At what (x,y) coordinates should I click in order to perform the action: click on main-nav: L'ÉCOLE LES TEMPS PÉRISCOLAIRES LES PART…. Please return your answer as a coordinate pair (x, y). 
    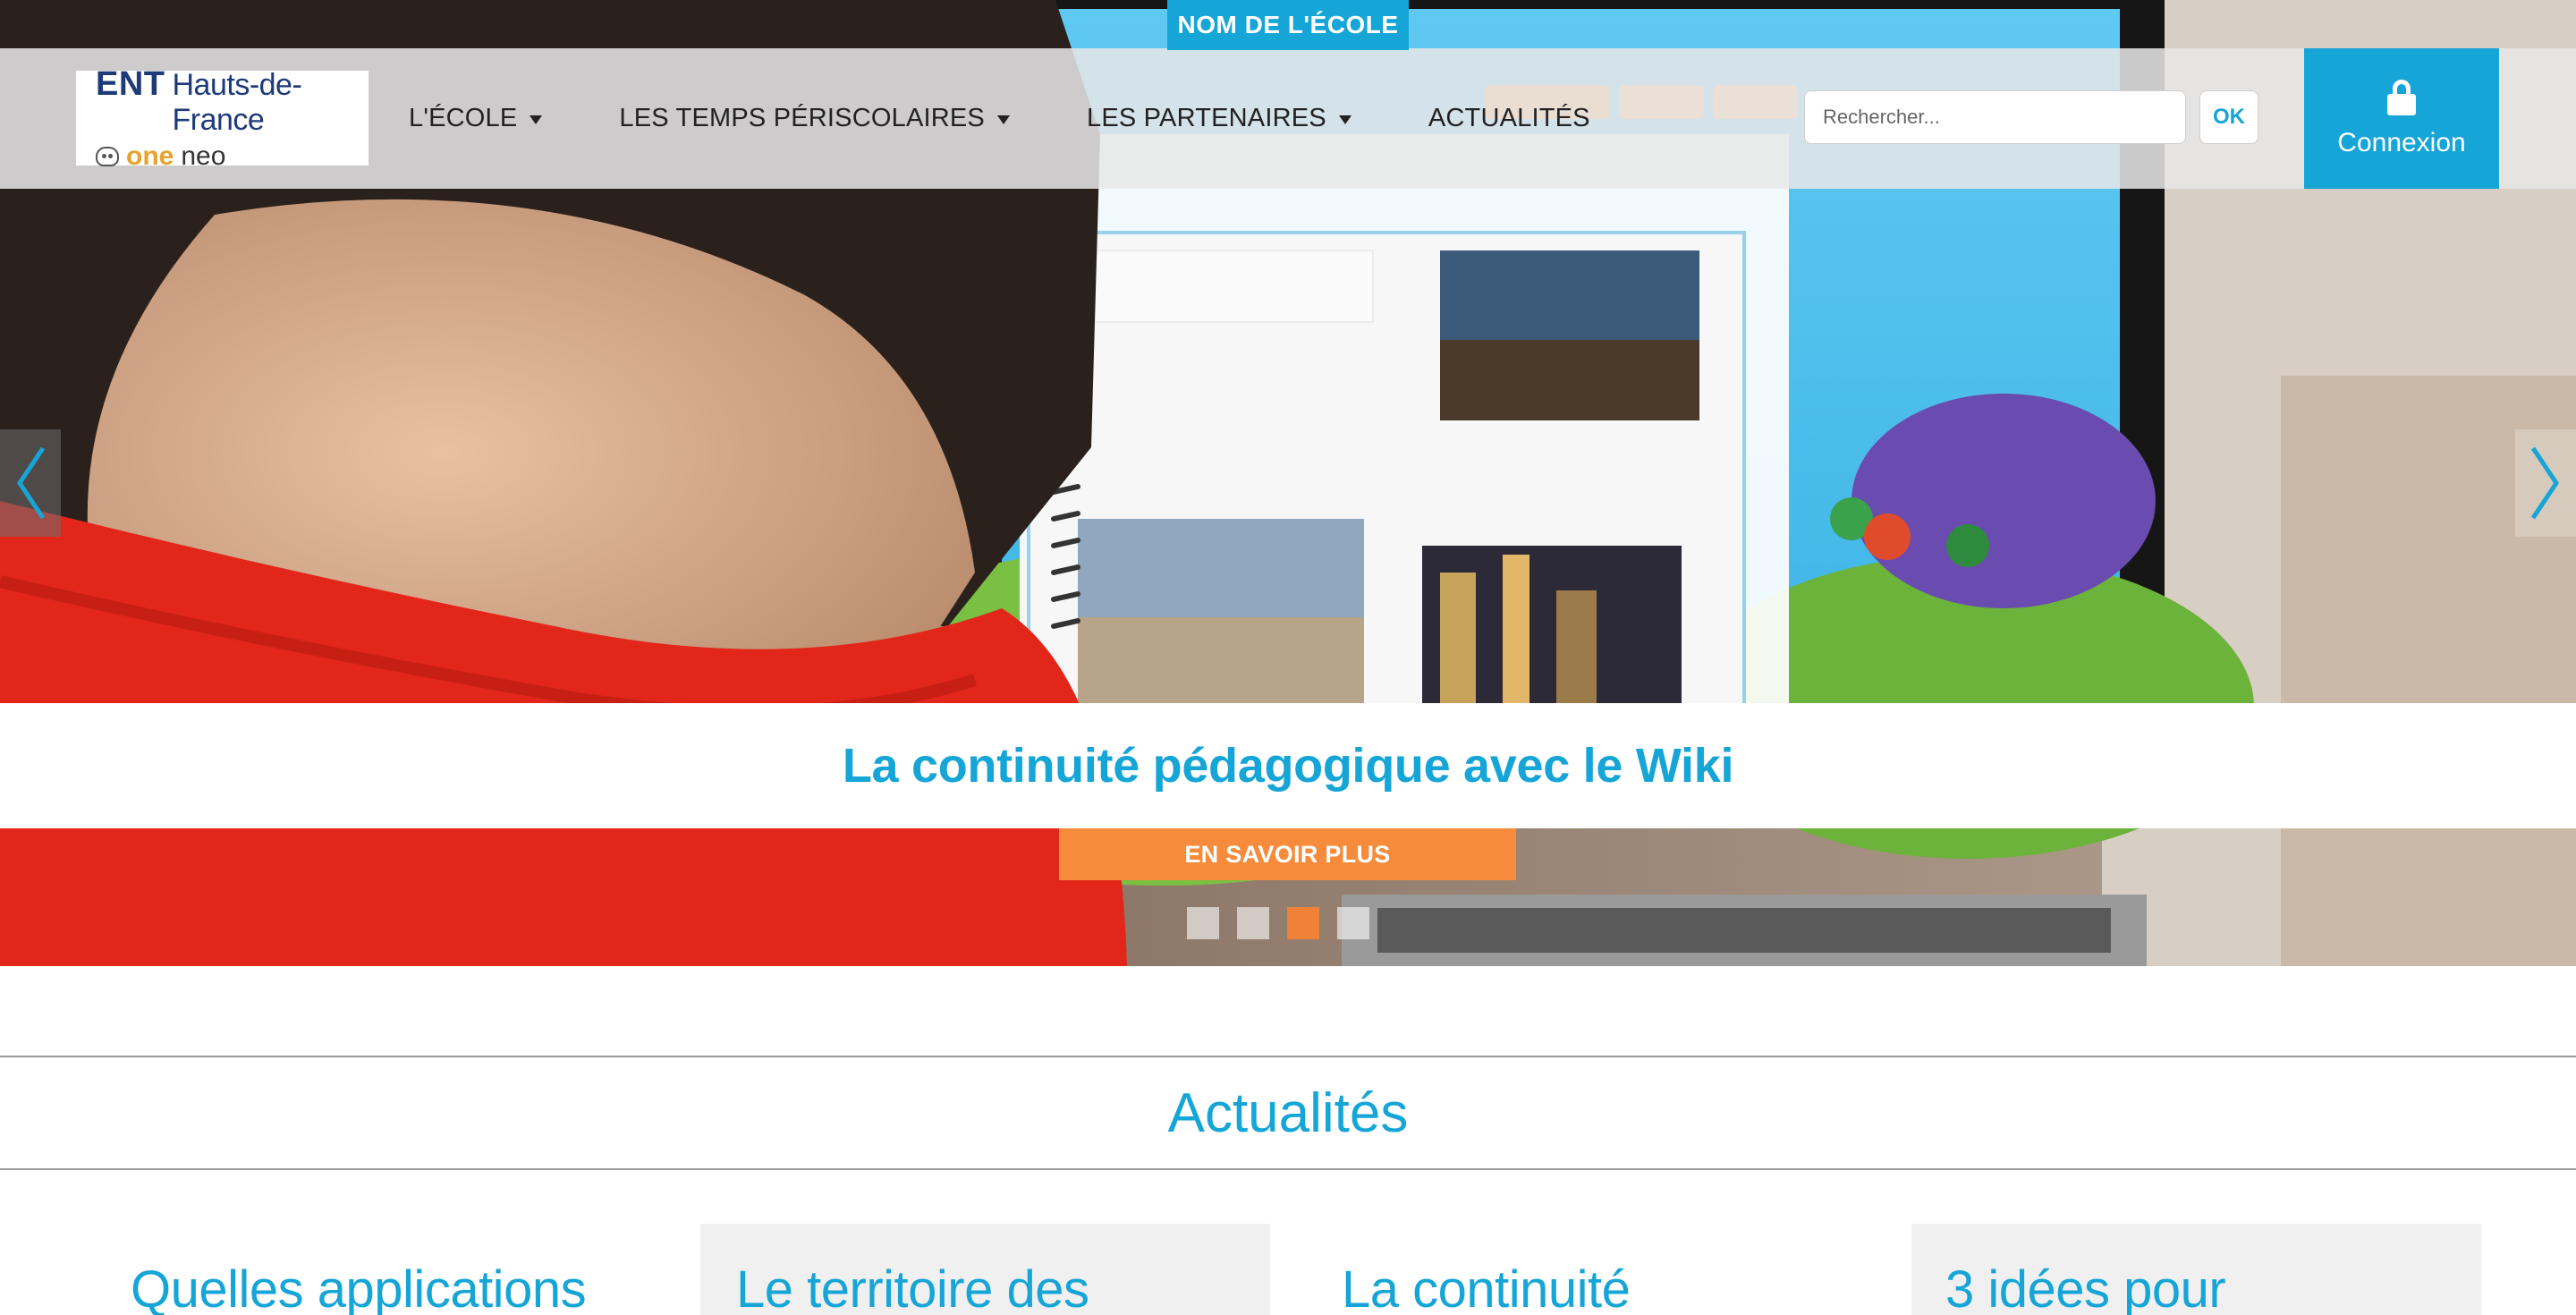
    Looking at the image, I should click on (1038, 118).